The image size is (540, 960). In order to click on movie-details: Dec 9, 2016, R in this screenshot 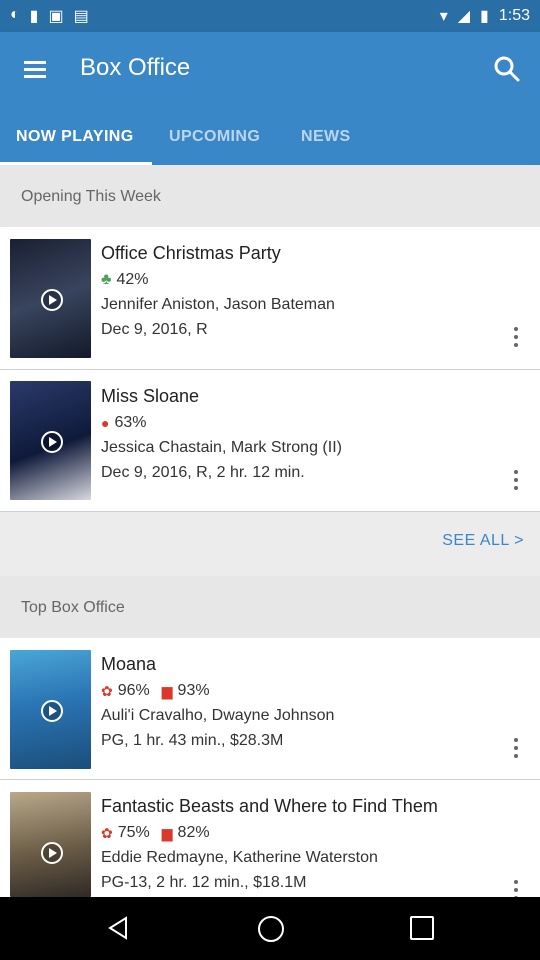, I will do `click(154, 329)`.